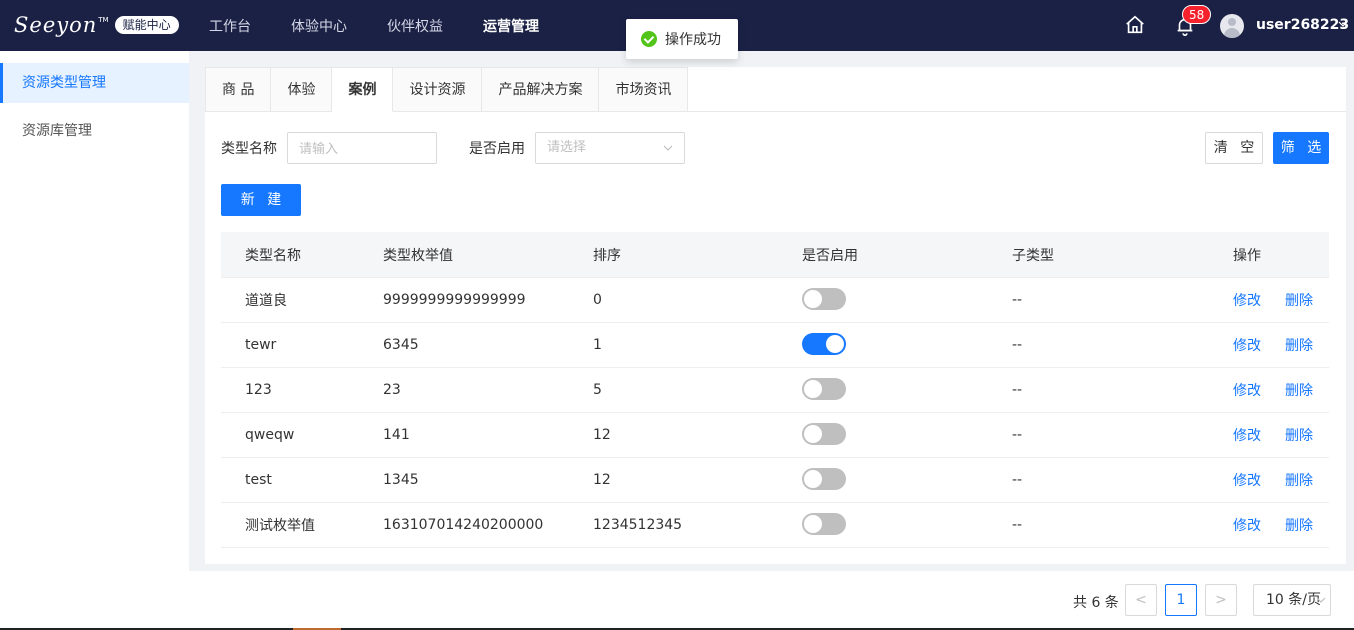 Image resolution: width=1354 pixels, height=630 pixels. Describe the element at coordinates (638, 525) in the screenshot. I see `cell-order: 1234512345` at that location.